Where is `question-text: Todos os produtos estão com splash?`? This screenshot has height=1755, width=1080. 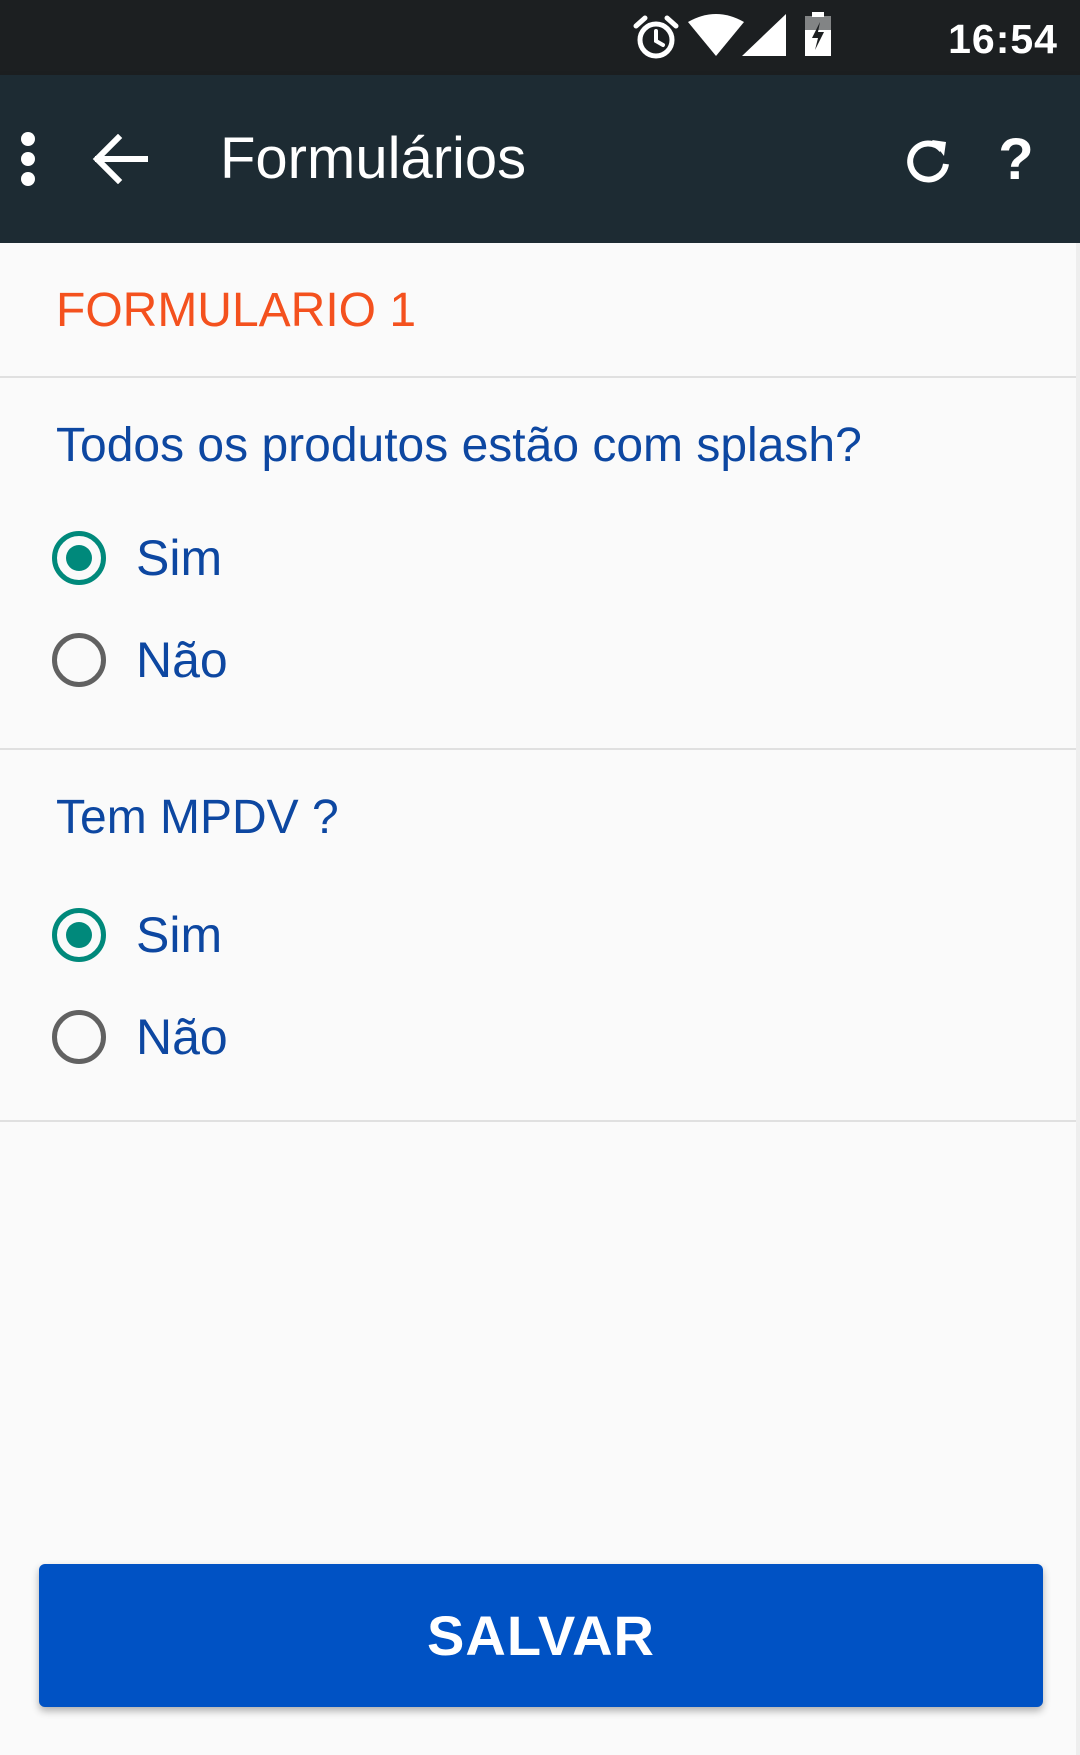 question-text: Todos os produtos estão com splash? is located at coordinates (459, 445).